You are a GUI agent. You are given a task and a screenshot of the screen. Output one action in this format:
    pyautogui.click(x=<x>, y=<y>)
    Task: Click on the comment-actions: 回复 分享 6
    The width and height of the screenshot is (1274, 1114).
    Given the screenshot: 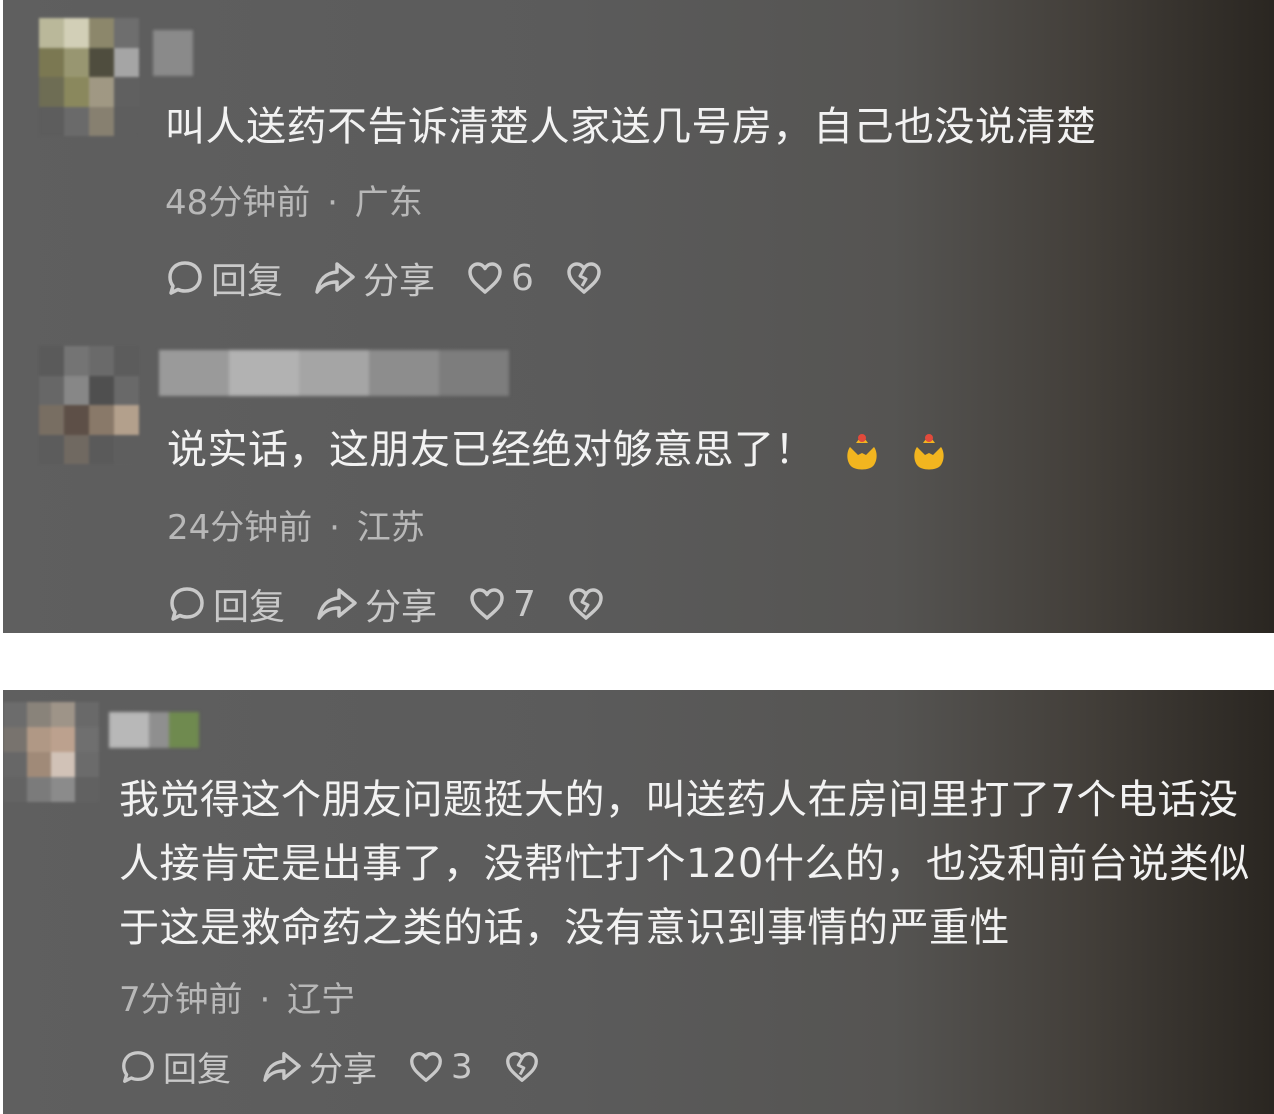 What is the action you would take?
    pyautogui.click(x=402, y=278)
    